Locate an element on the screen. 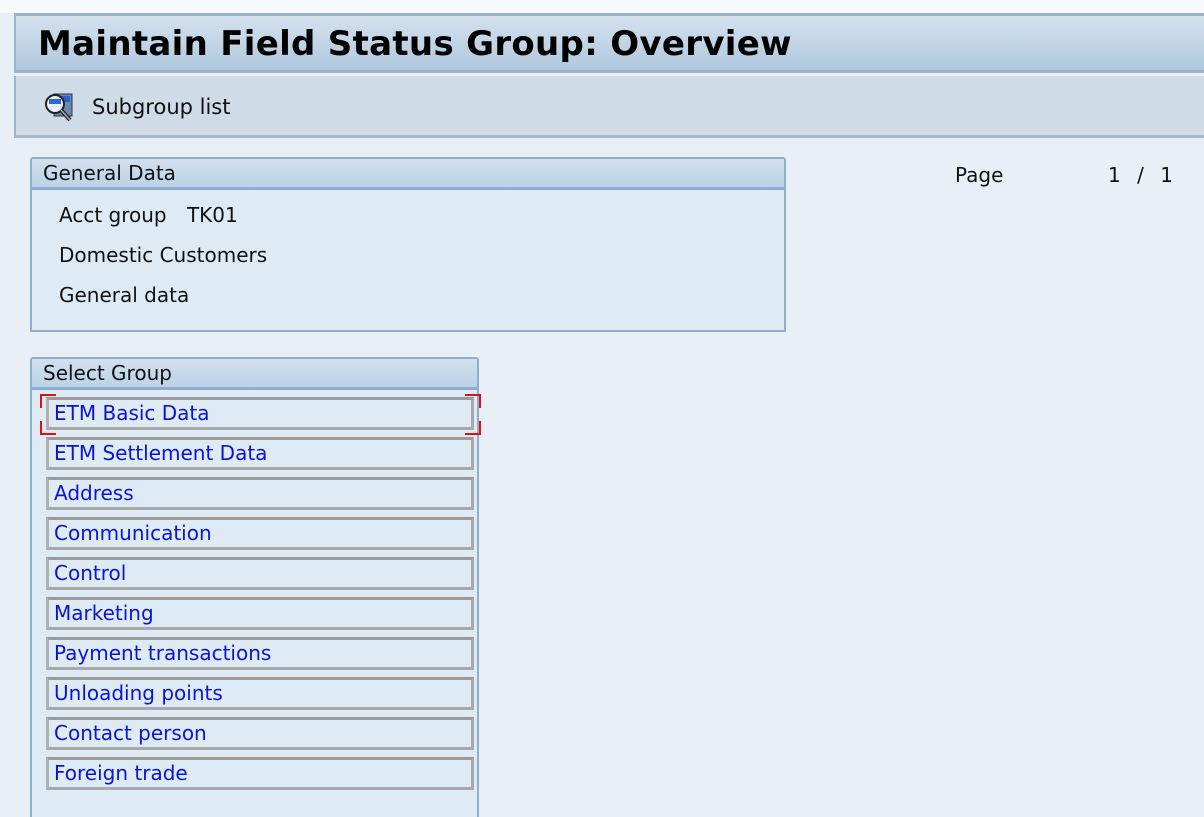 The height and width of the screenshot is (817, 1204). group-item-marketing: Marketing is located at coordinates (260, 613).